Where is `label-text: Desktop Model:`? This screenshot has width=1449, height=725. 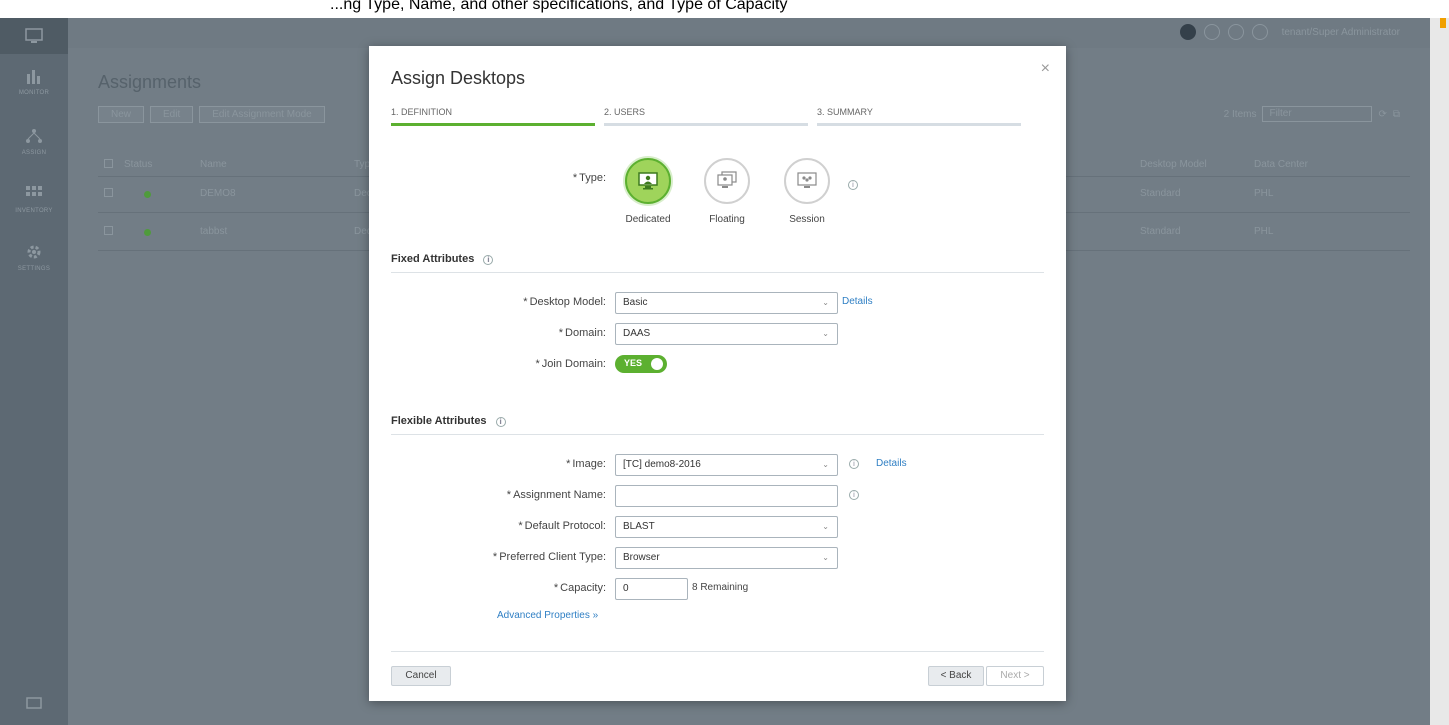
label-text: Desktop Model: is located at coordinates (567, 302).